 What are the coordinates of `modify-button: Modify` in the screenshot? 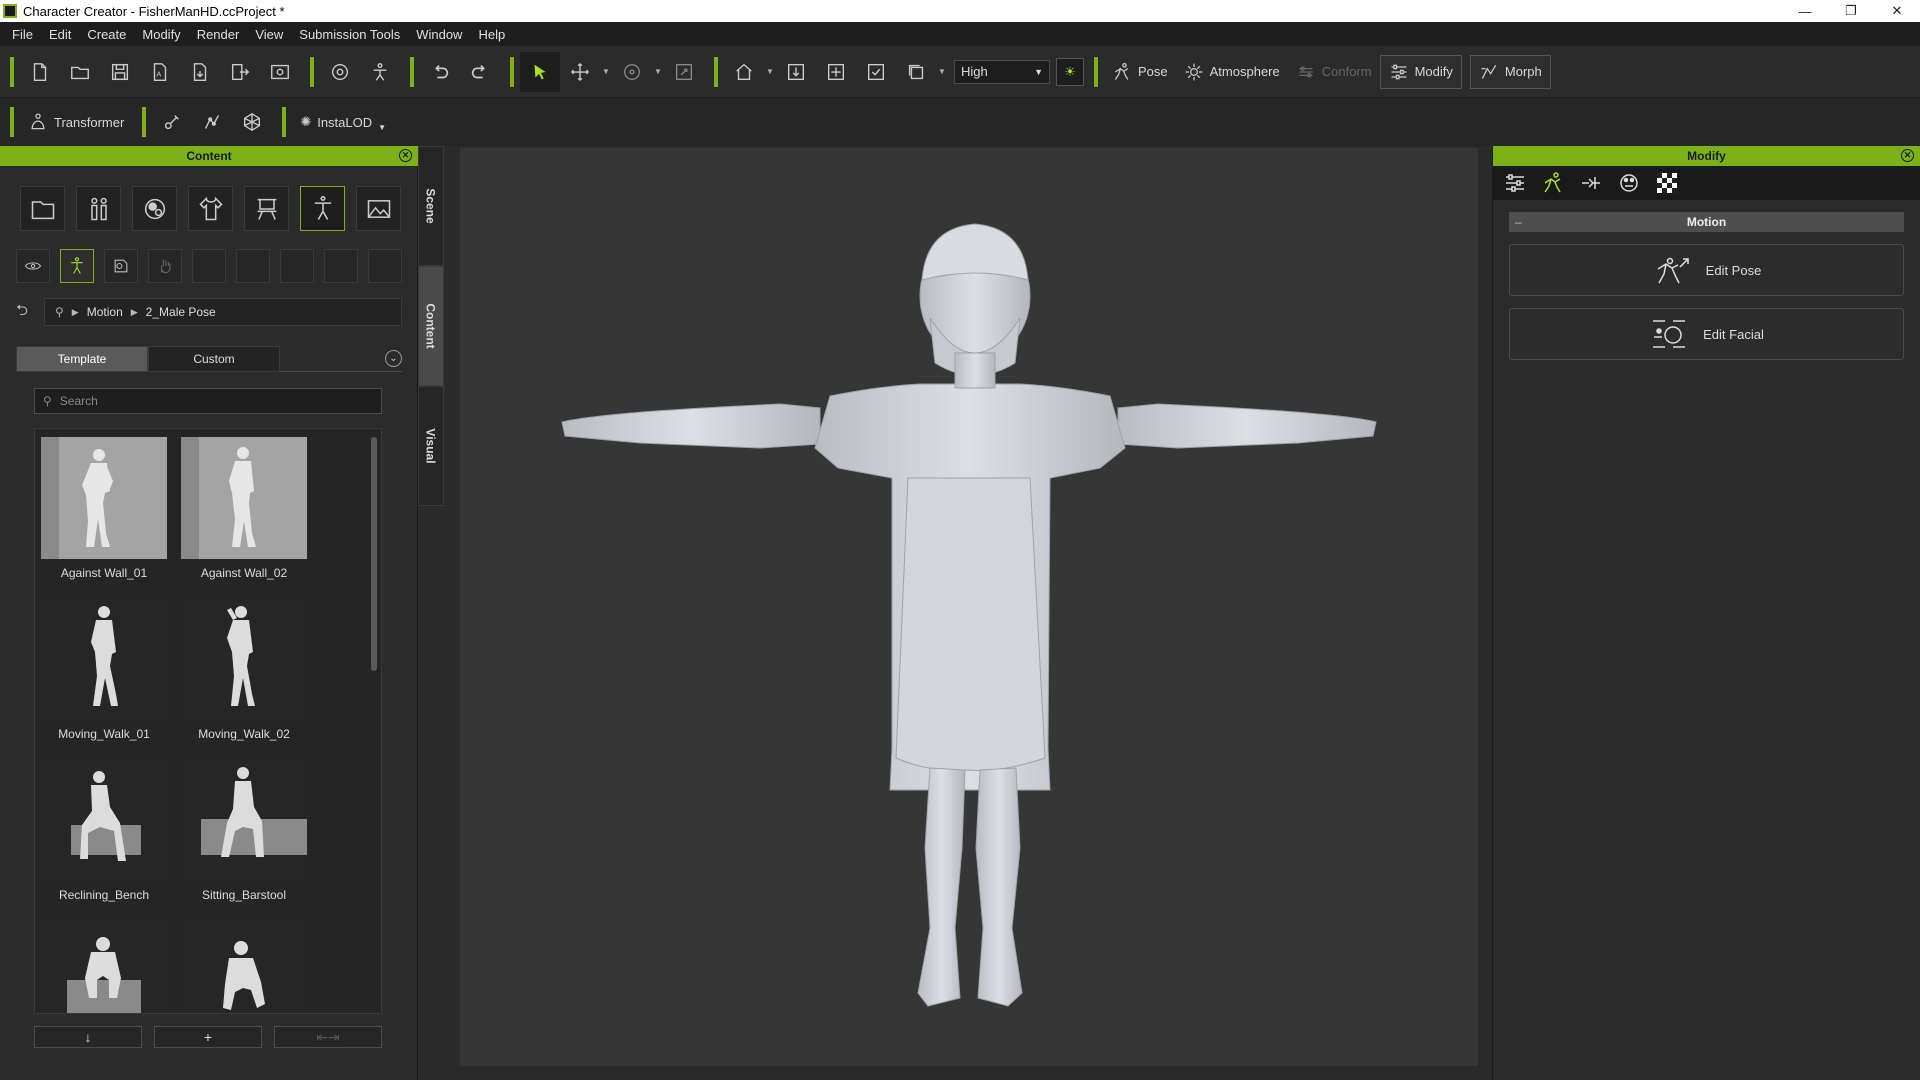 It's located at (1420, 71).